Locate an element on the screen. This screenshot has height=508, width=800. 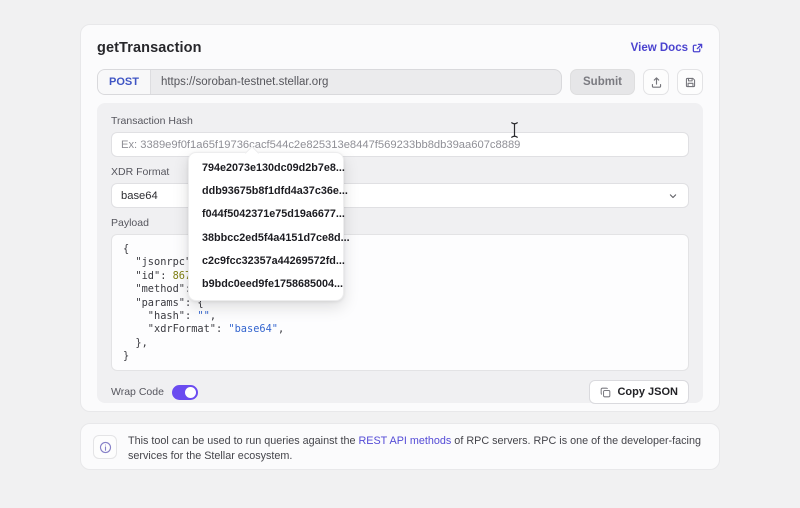
panel-footer: Wrap Code Copy JSON is located at coordinates (400, 392).